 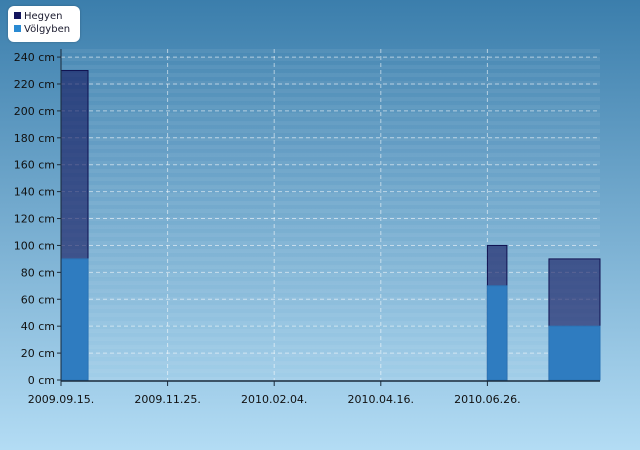 I want to click on x-tick-label: 2010.06.26., so click(x=487, y=399).